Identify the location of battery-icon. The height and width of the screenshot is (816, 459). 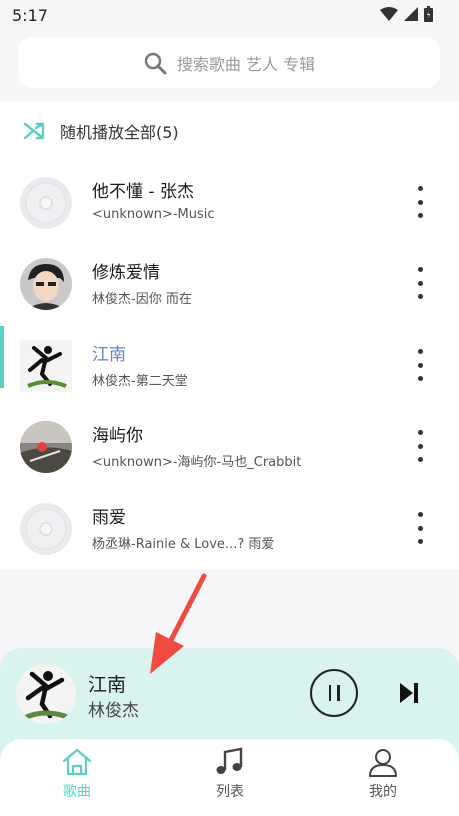
(428, 14).